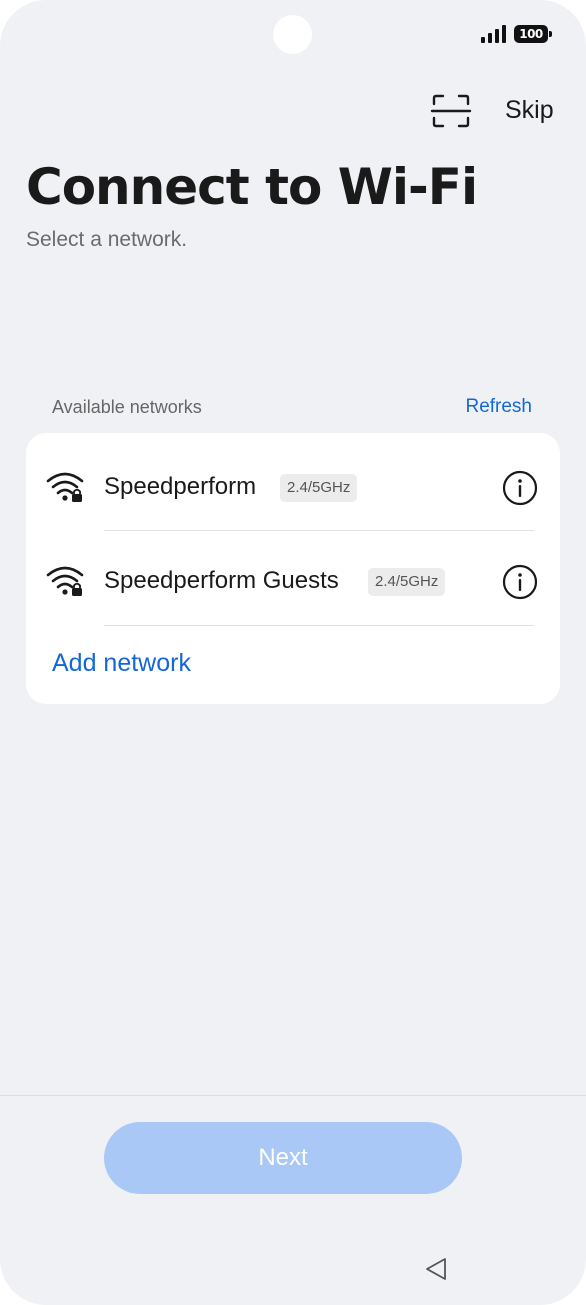 The height and width of the screenshot is (1305, 586). I want to click on skip-button: Skip, so click(529, 110).